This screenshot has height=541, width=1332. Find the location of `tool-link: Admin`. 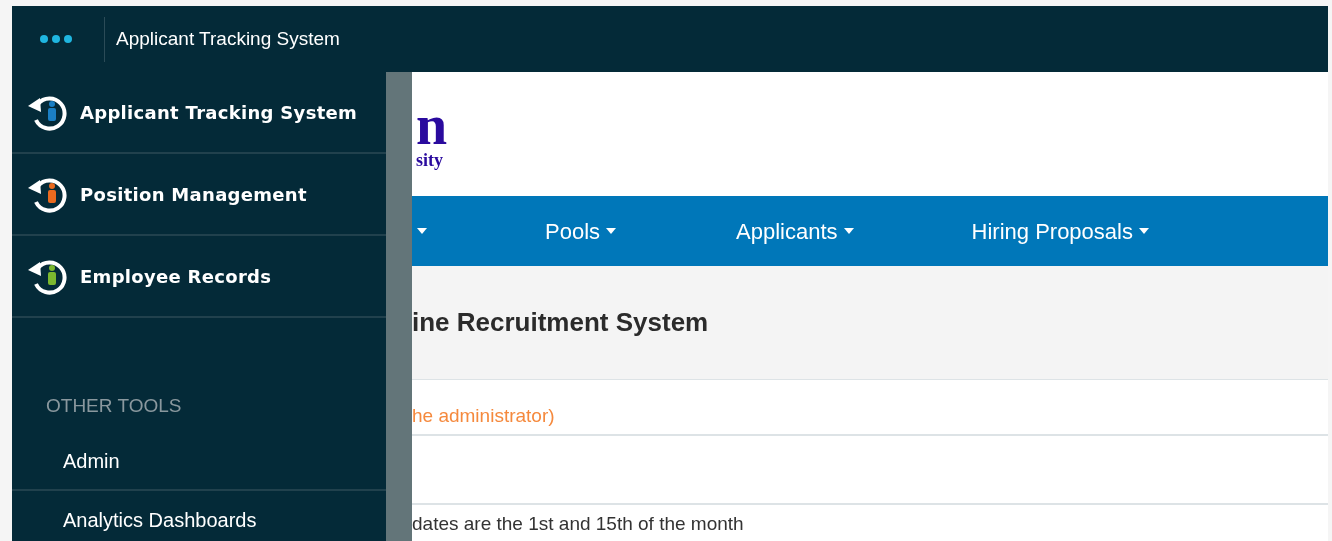

tool-link: Admin is located at coordinates (91, 460).